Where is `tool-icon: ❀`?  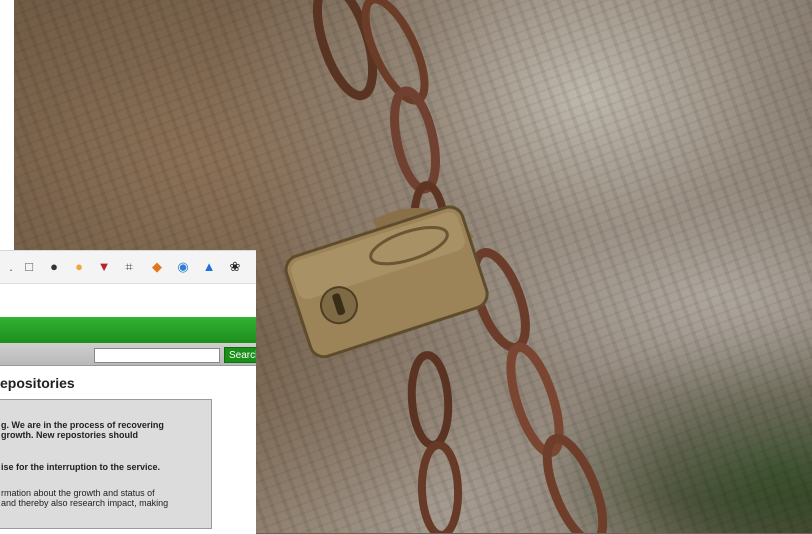 tool-icon: ❀ is located at coordinates (235, 267).